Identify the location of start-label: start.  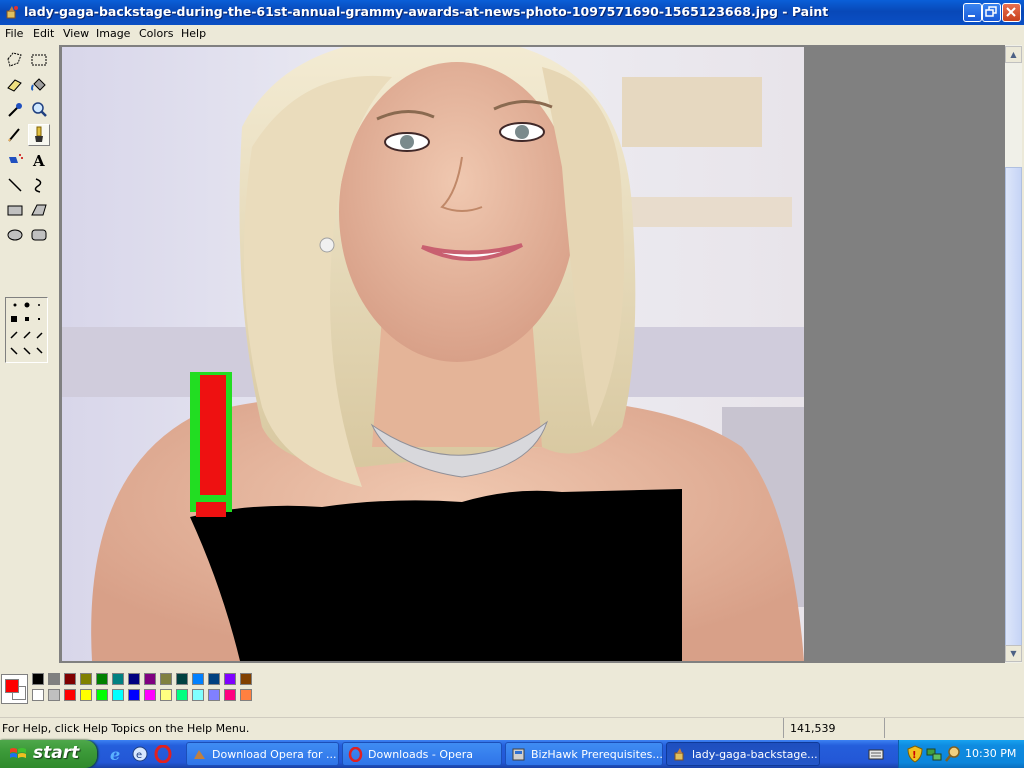
(56, 753).